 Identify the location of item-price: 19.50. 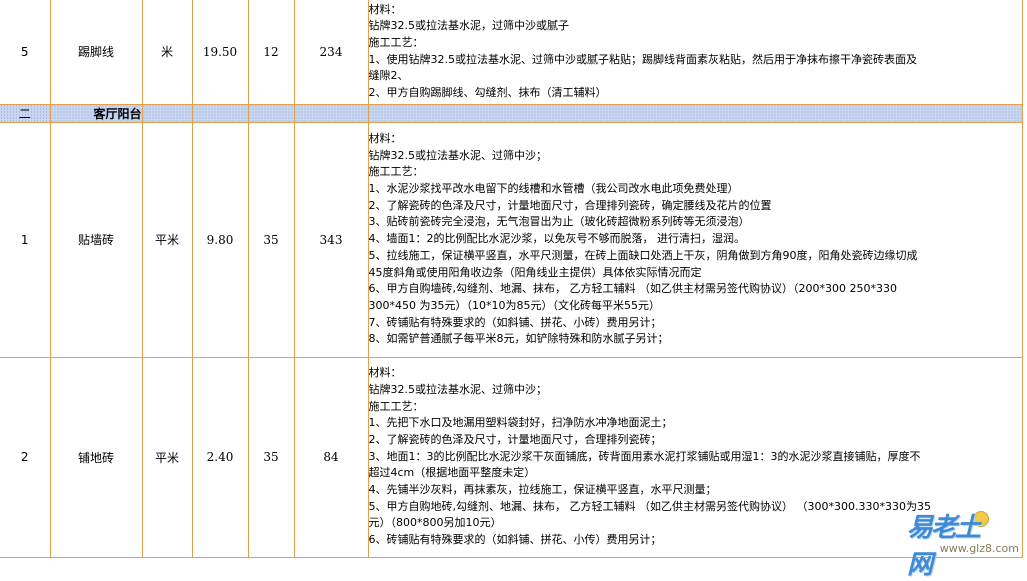
(220, 52).